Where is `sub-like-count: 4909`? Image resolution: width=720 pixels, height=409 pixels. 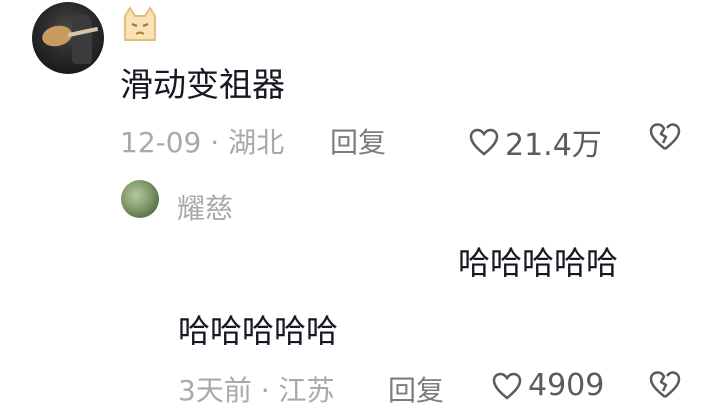 sub-like-count: 4909 is located at coordinates (566, 385).